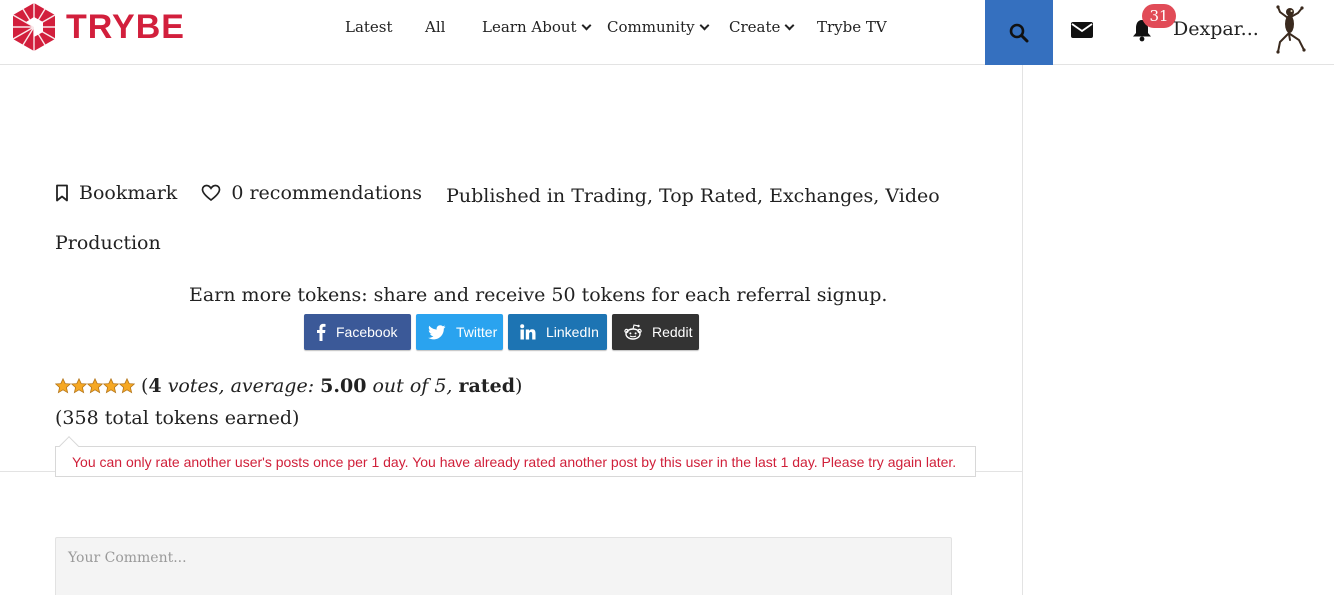 Image resolution: width=1334 pixels, height=595 pixels. Describe the element at coordinates (412, 386) in the screenshot. I see `rating-out-of: out of 5,` at that location.